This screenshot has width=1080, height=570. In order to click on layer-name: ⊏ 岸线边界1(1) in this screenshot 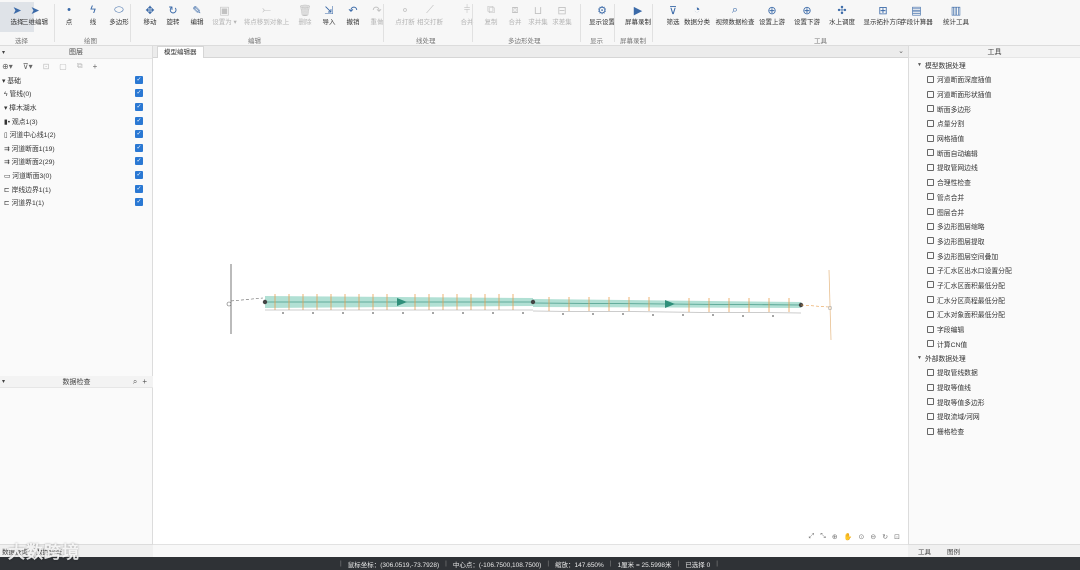, I will do `click(27, 190)`.